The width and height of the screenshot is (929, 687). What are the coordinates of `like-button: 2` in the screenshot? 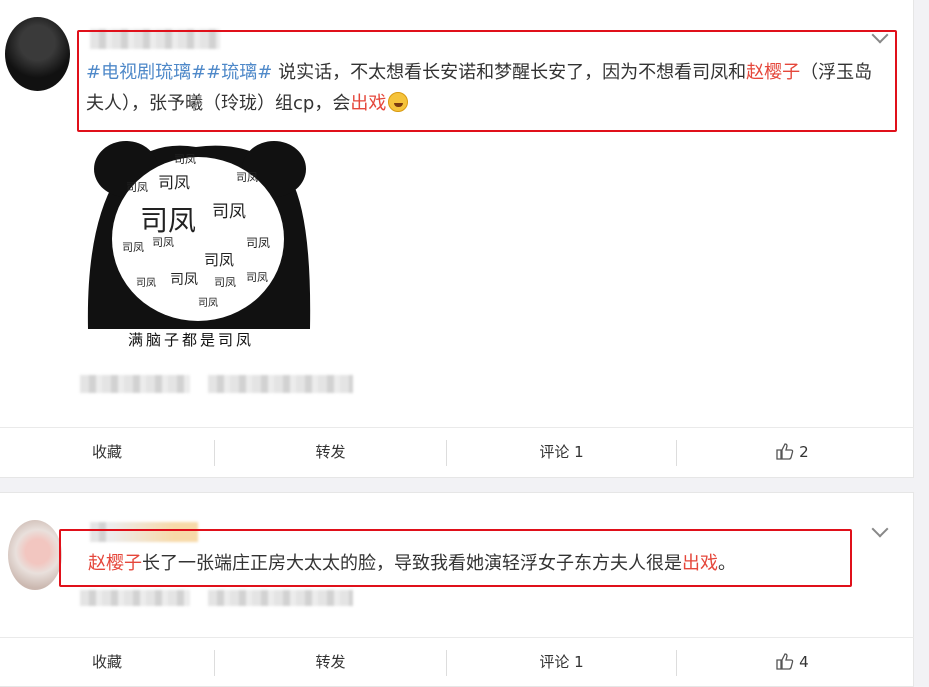 It's located at (792, 452).